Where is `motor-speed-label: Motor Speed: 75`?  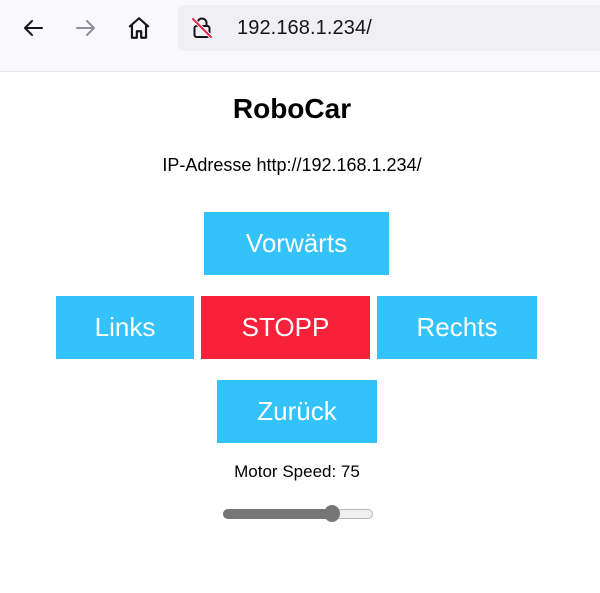 motor-speed-label: Motor Speed: 75 is located at coordinates (297, 471).